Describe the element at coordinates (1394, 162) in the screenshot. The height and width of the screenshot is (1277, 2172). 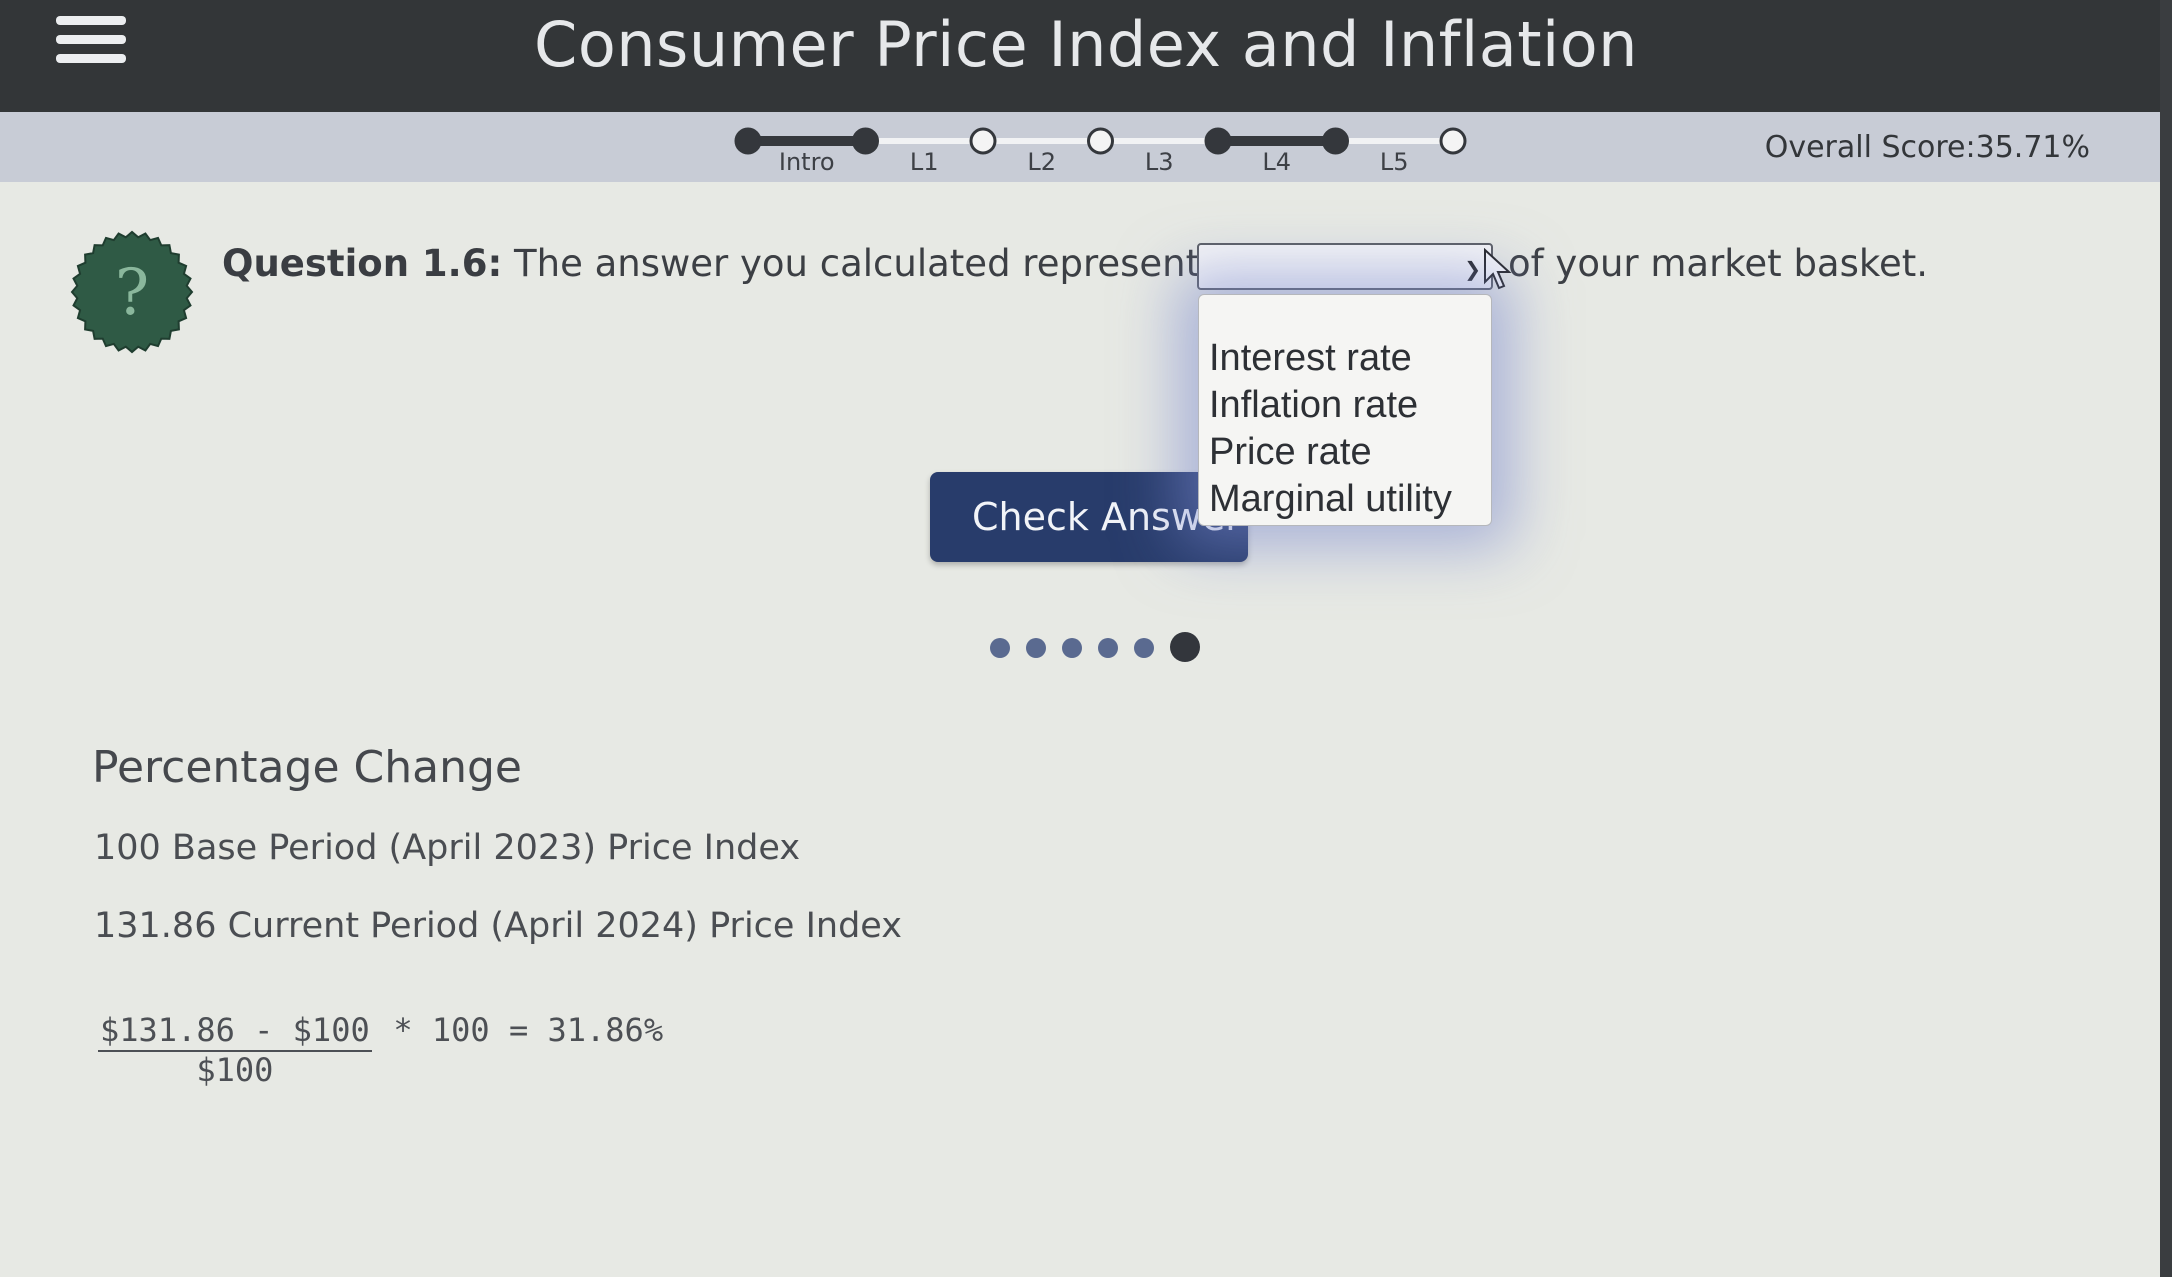
I see `step-label: L5` at that location.